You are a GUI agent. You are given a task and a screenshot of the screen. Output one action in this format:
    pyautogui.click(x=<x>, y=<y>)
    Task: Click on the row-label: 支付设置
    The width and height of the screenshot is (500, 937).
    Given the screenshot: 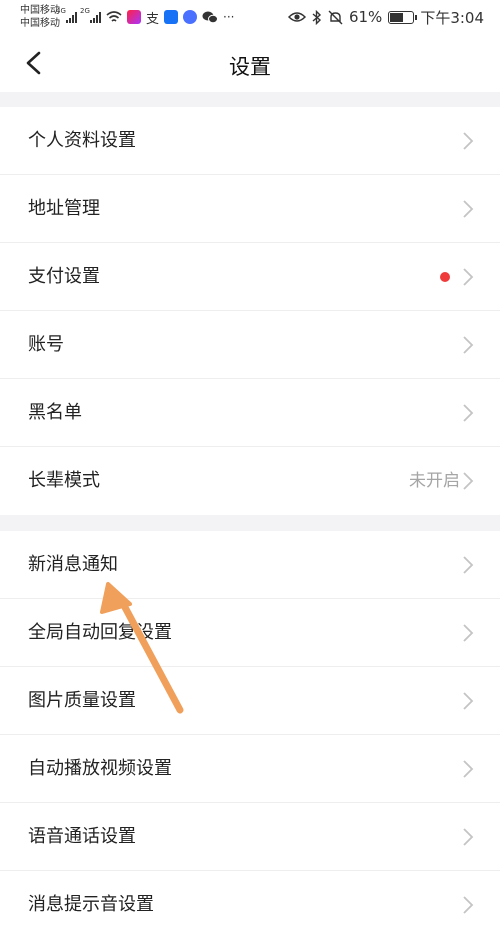 What is the action you would take?
    pyautogui.click(x=64, y=276)
    